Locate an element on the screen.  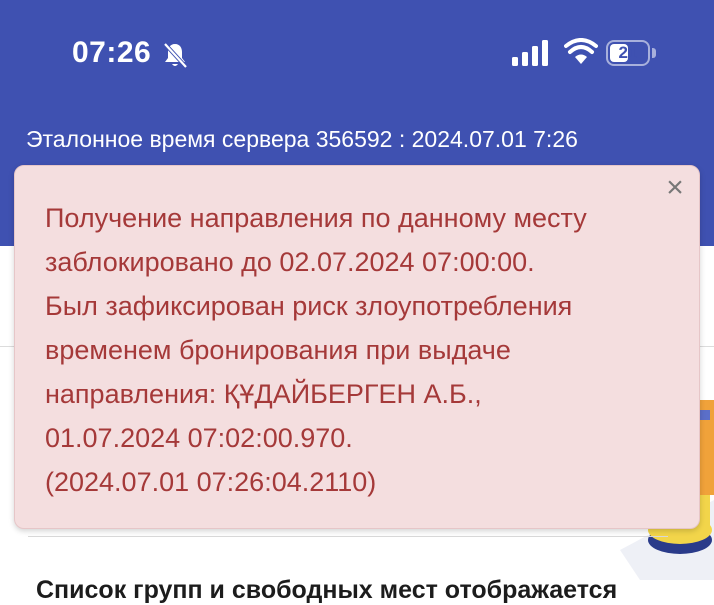
alert-line: Был зафиксирован риск злоупотребления is located at coordinates (309, 306).